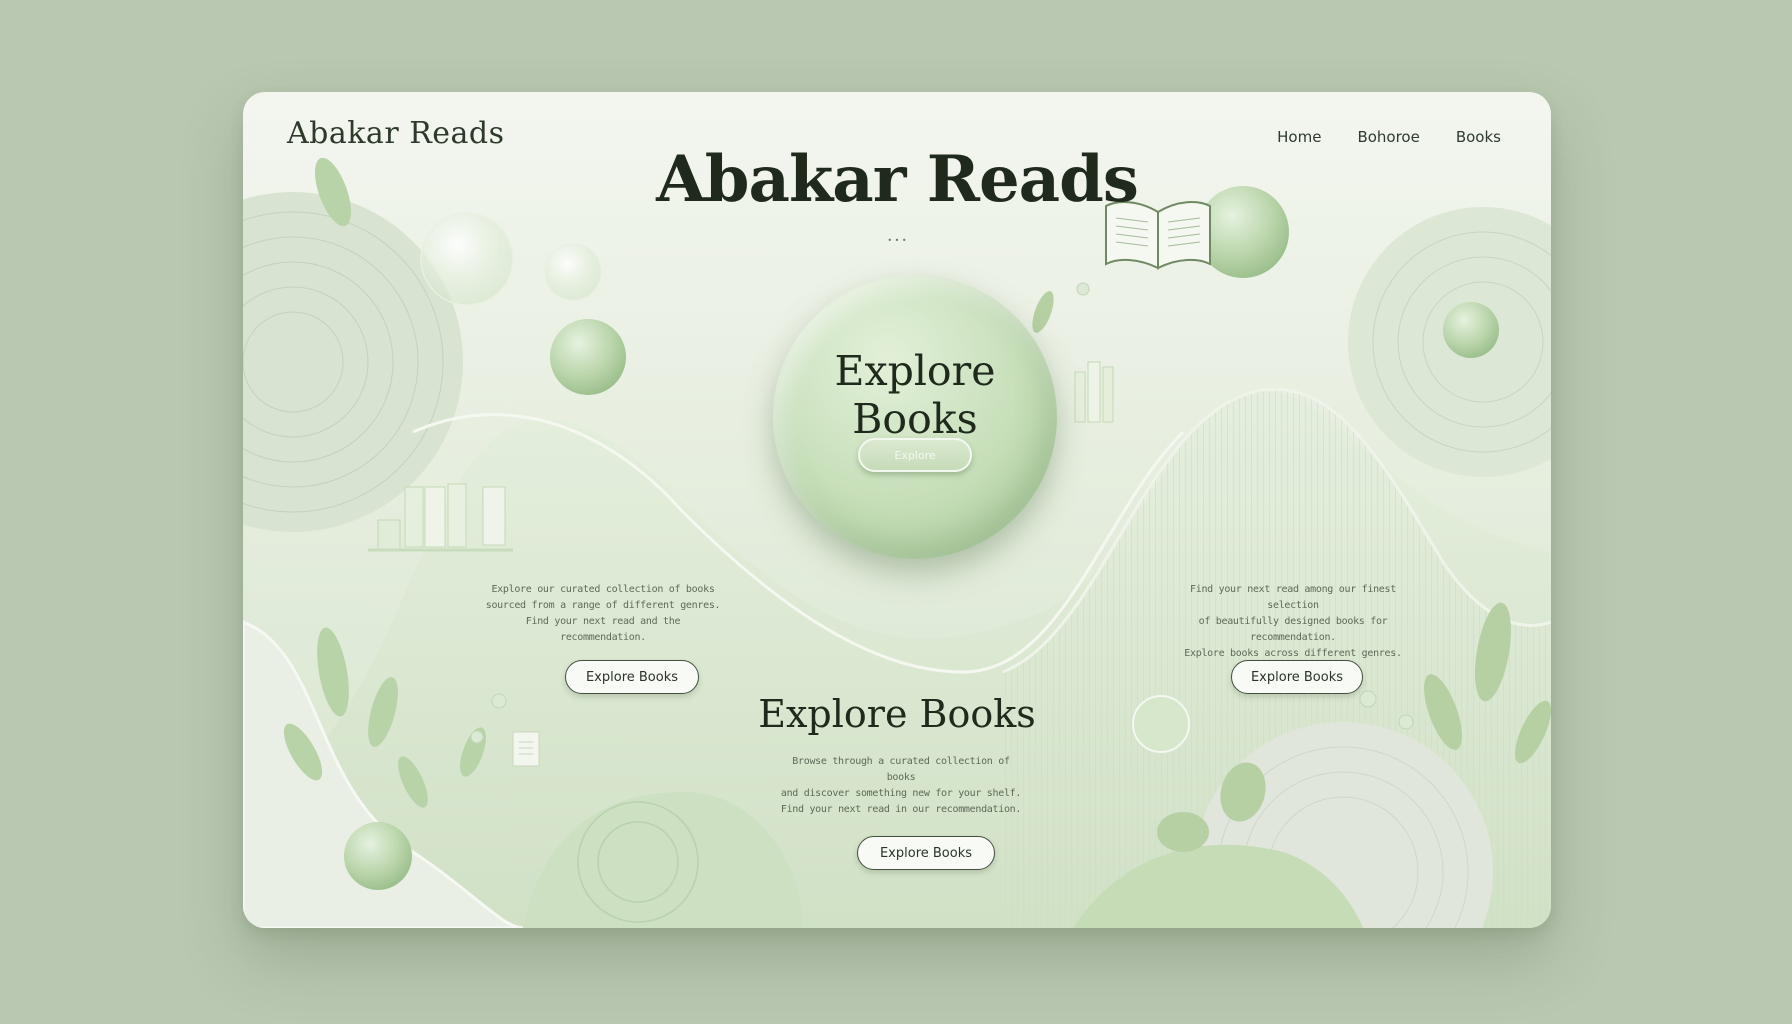 The height and width of the screenshot is (1024, 1792). Describe the element at coordinates (926, 853) in the screenshot. I see `section-explore-button: Explore Books` at that location.